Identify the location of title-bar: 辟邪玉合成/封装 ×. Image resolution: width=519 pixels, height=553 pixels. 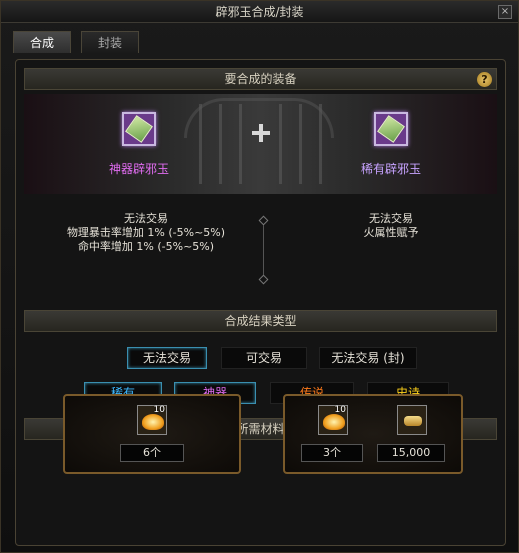
(259, 12).